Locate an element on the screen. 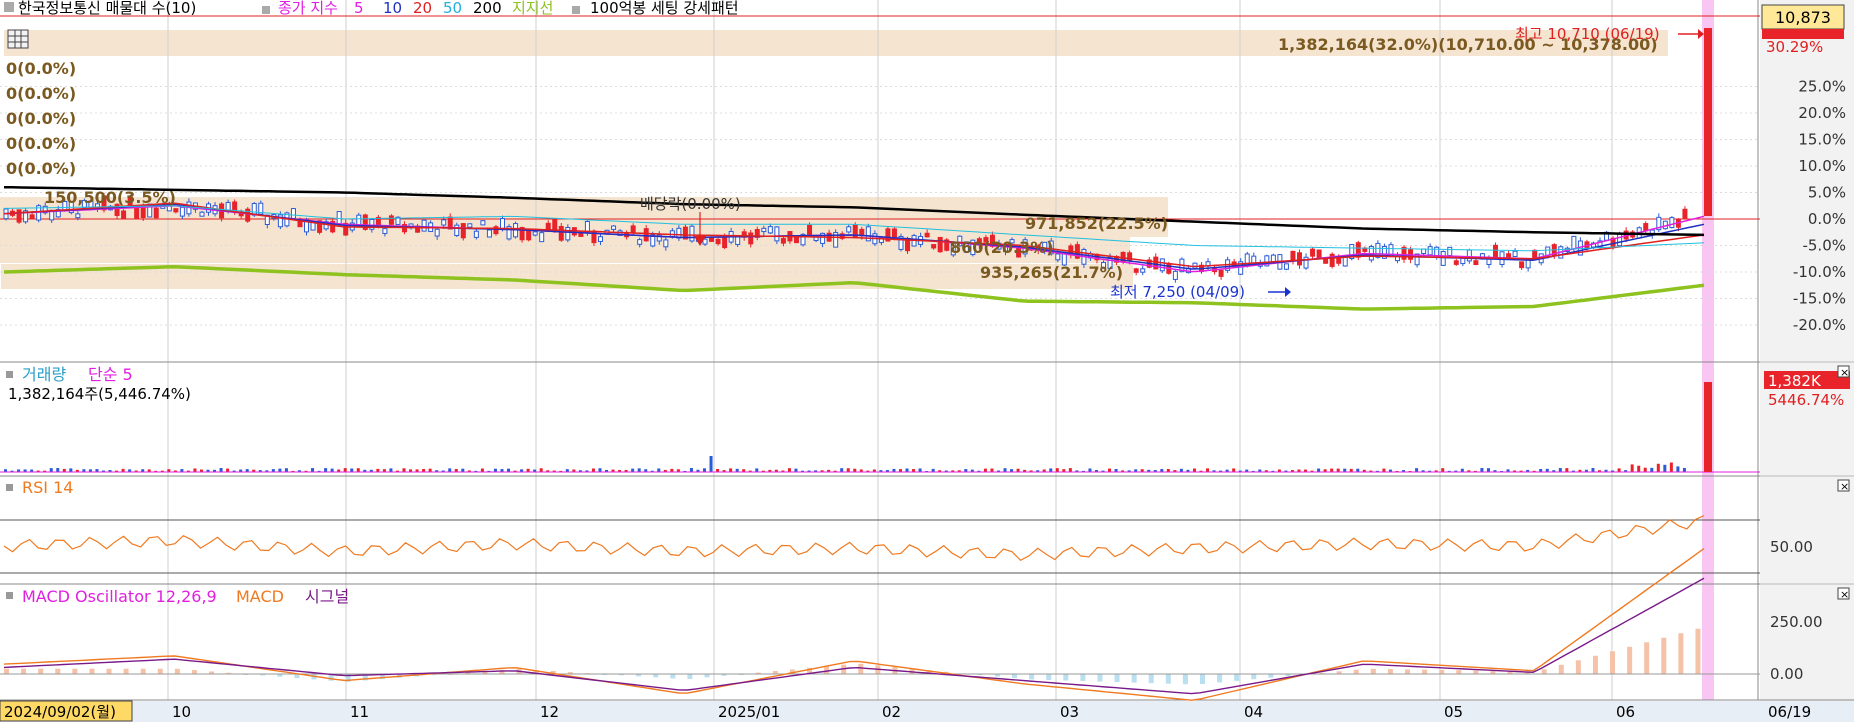 Image resolution: width=1854 pixels, height=726 pixels. month-label: 10 is located at coordinates (181, 712).